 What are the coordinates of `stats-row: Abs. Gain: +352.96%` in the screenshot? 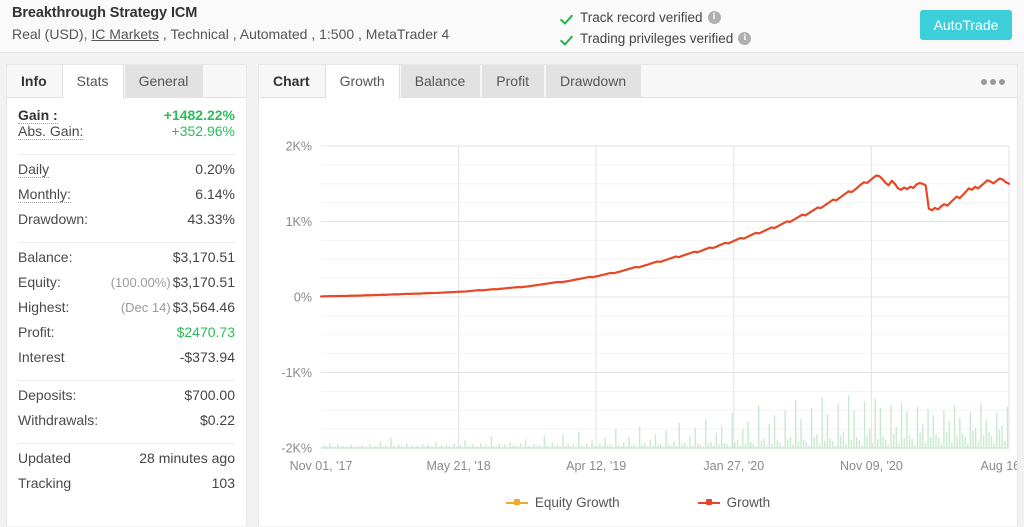 It's located at (126, 135).